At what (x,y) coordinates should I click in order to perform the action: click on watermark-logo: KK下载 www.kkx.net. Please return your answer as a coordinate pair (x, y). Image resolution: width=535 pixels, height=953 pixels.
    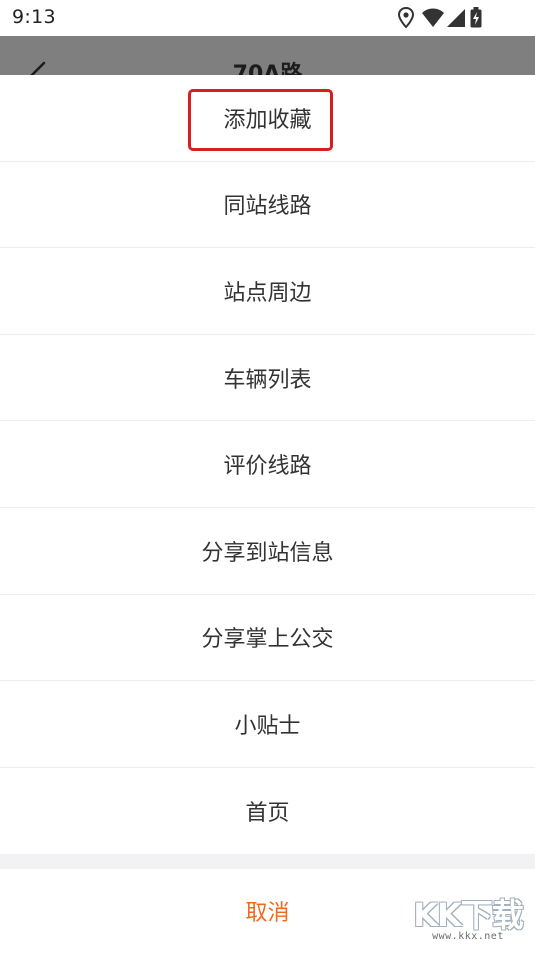
    Looking at the image, I should click on (468, 923).